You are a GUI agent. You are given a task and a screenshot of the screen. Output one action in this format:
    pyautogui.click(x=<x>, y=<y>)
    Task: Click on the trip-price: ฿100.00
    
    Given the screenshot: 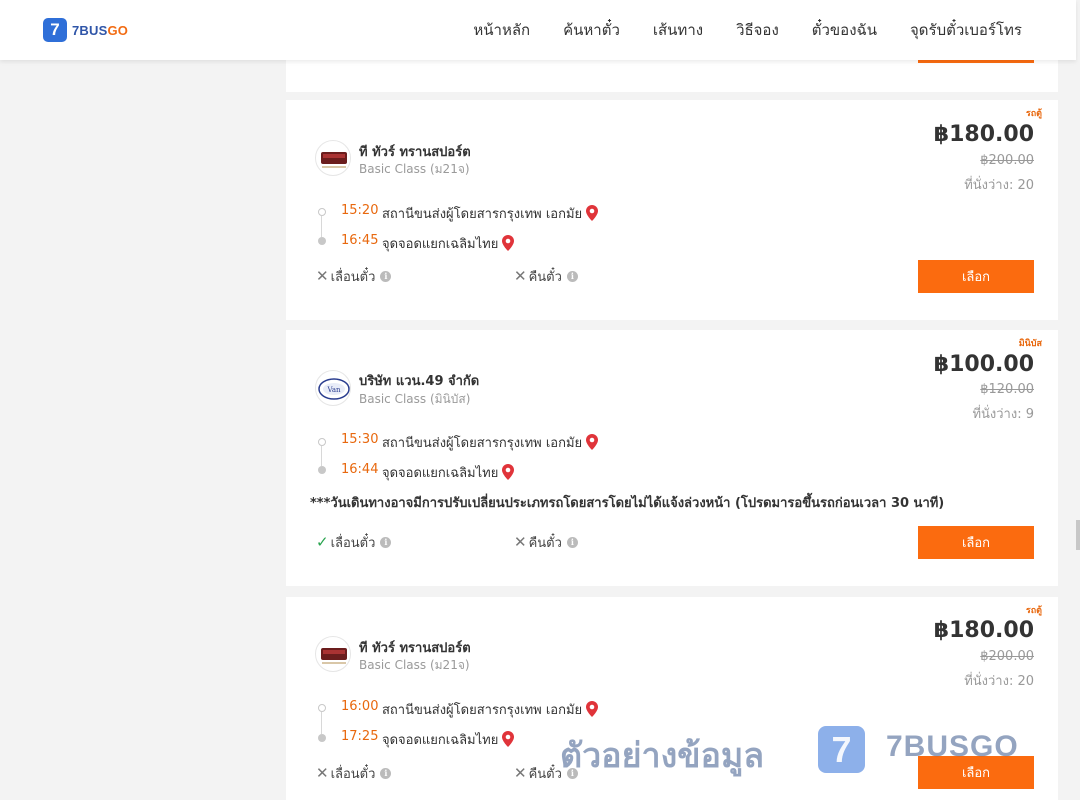 What is the action you would take?
    pyautogui.click(x=983, y=364)
    